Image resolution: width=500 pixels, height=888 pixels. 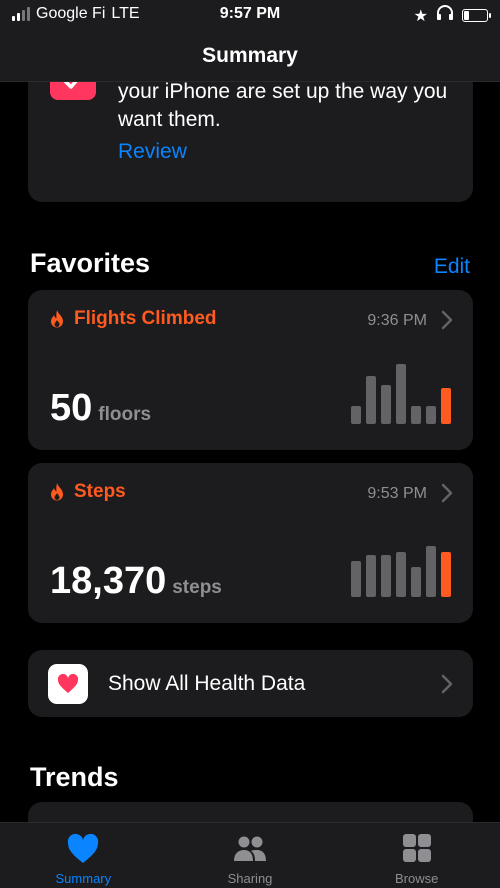 I want to click on show-all-health-data-button: Show All Health Data, so click(x=250, y=683).